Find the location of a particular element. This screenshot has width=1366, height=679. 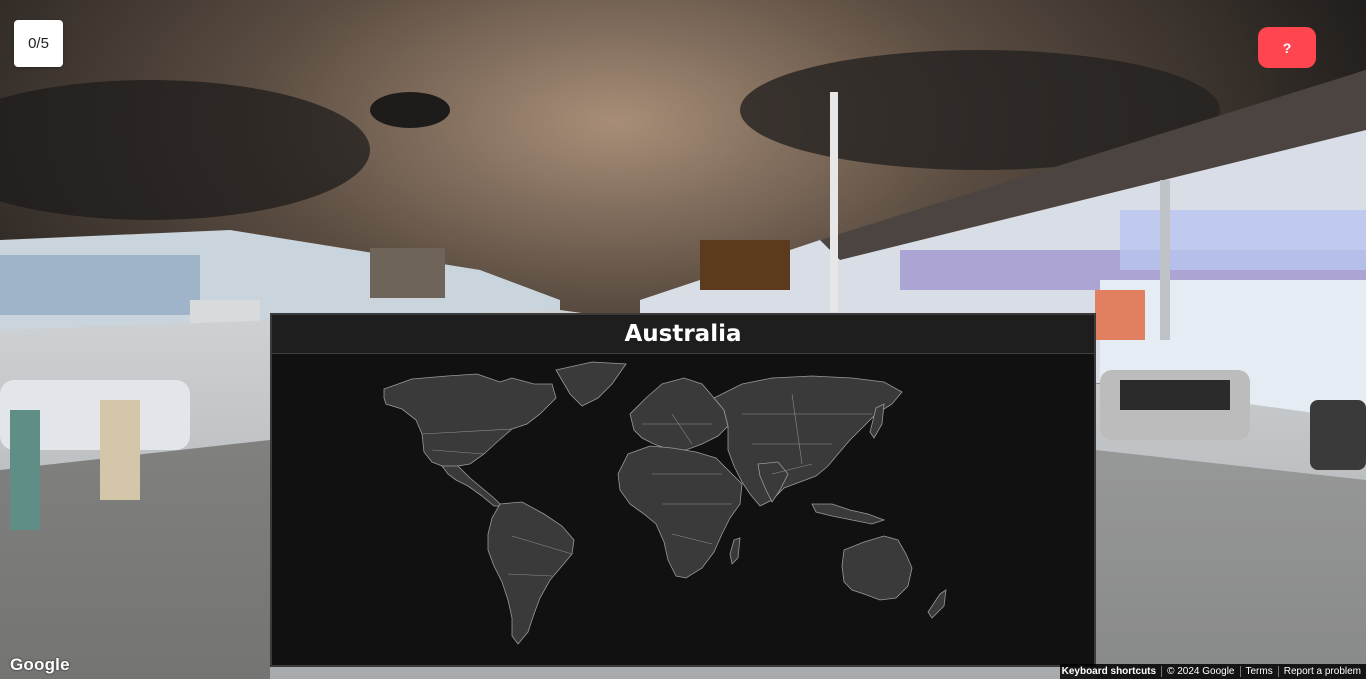

south-america is located at coordinates (531, 573).